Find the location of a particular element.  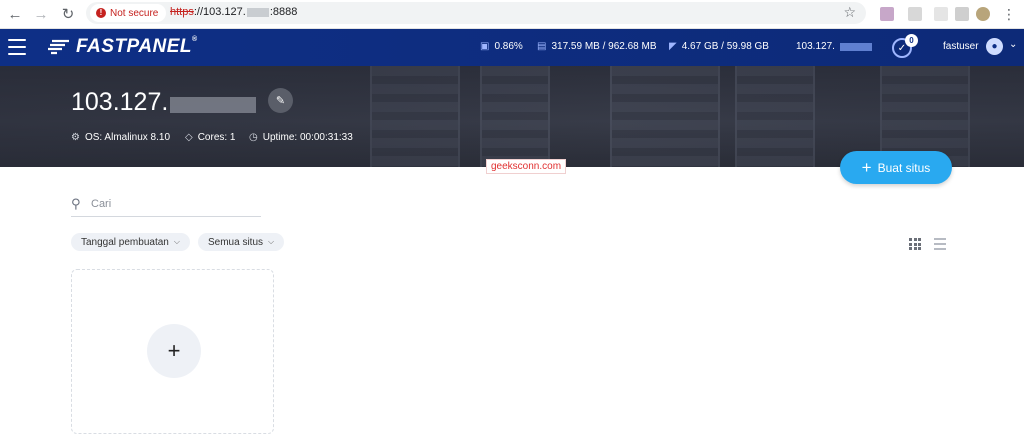

logo-mark-icon is located at coordinates (58, 47).